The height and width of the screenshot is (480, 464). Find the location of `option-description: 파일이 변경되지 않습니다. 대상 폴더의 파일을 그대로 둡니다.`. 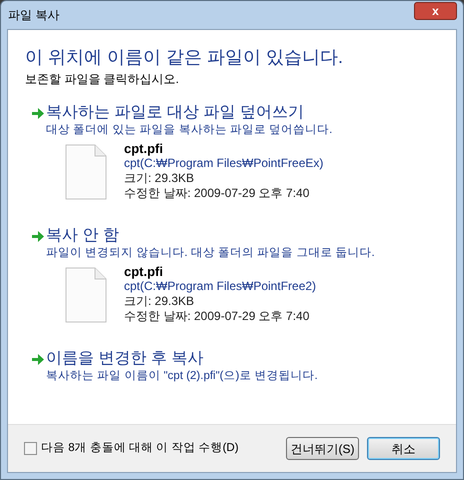

option-description: 파일이 변경되지 않습니다. 대상 폴더의 파일을 그대로 둡니다. is located at coordinates (210, 253).